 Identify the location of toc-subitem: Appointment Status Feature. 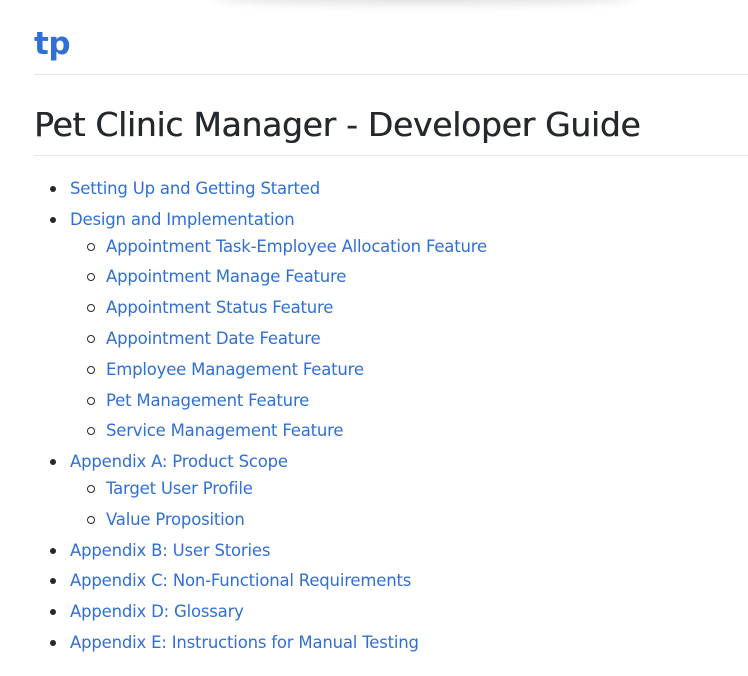
(278, 308).